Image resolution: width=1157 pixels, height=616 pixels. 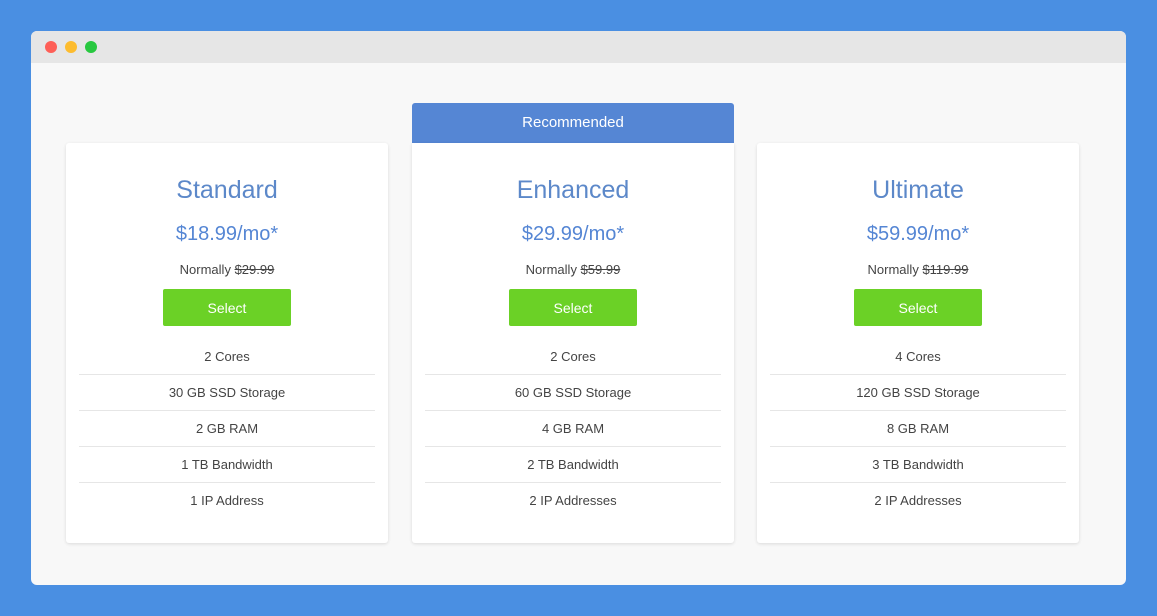 What do you see at coordinates (227, 190) in the screenshot?
I see `plan-name: Standard` at bounding box center [227, 190].